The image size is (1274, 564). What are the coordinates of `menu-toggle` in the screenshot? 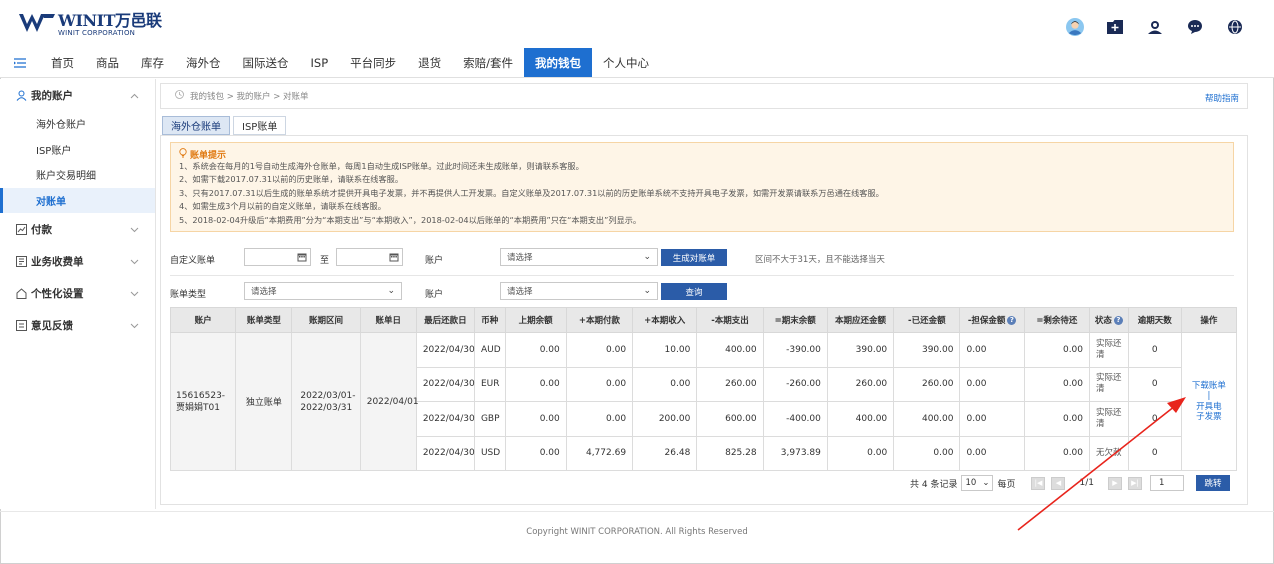 It's located at (20, 62).